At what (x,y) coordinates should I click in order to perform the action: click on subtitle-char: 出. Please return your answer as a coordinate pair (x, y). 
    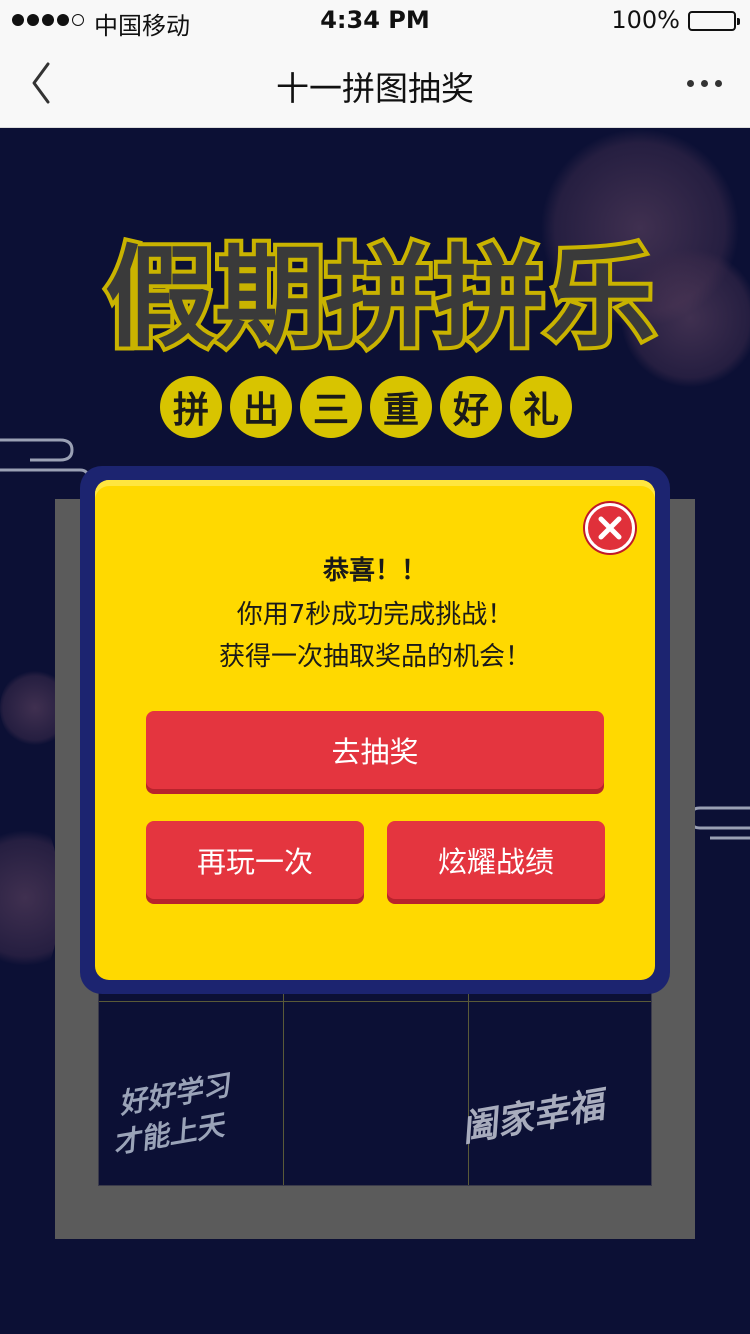
    Looking at the image, I should click on (261, 407).